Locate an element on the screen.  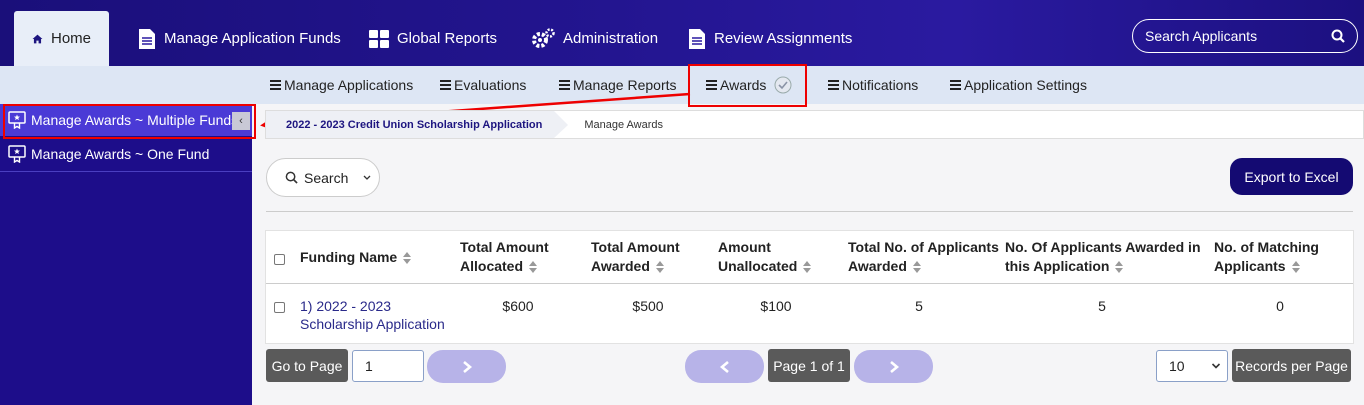
cell-total-applicants-awarded: 5 is located at coordinates (919, 306).